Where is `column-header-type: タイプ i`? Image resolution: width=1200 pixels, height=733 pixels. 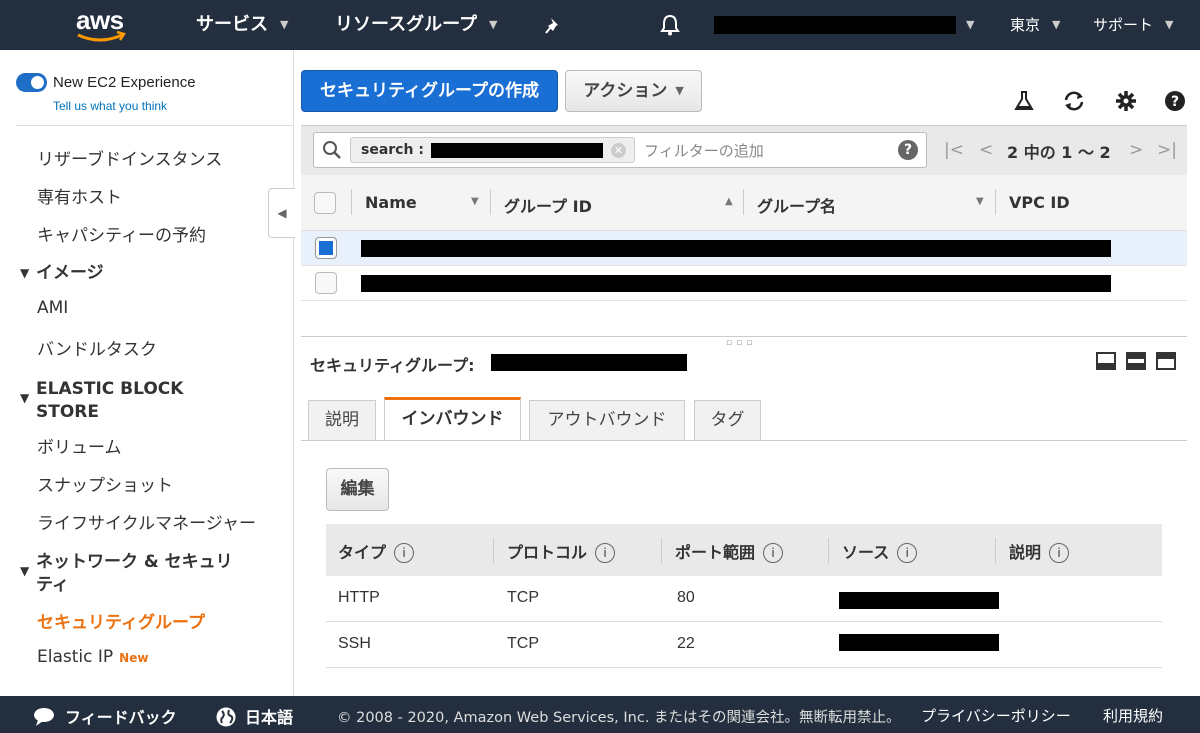 column-header-type: タイプ i is located at coordinates (376, 551).